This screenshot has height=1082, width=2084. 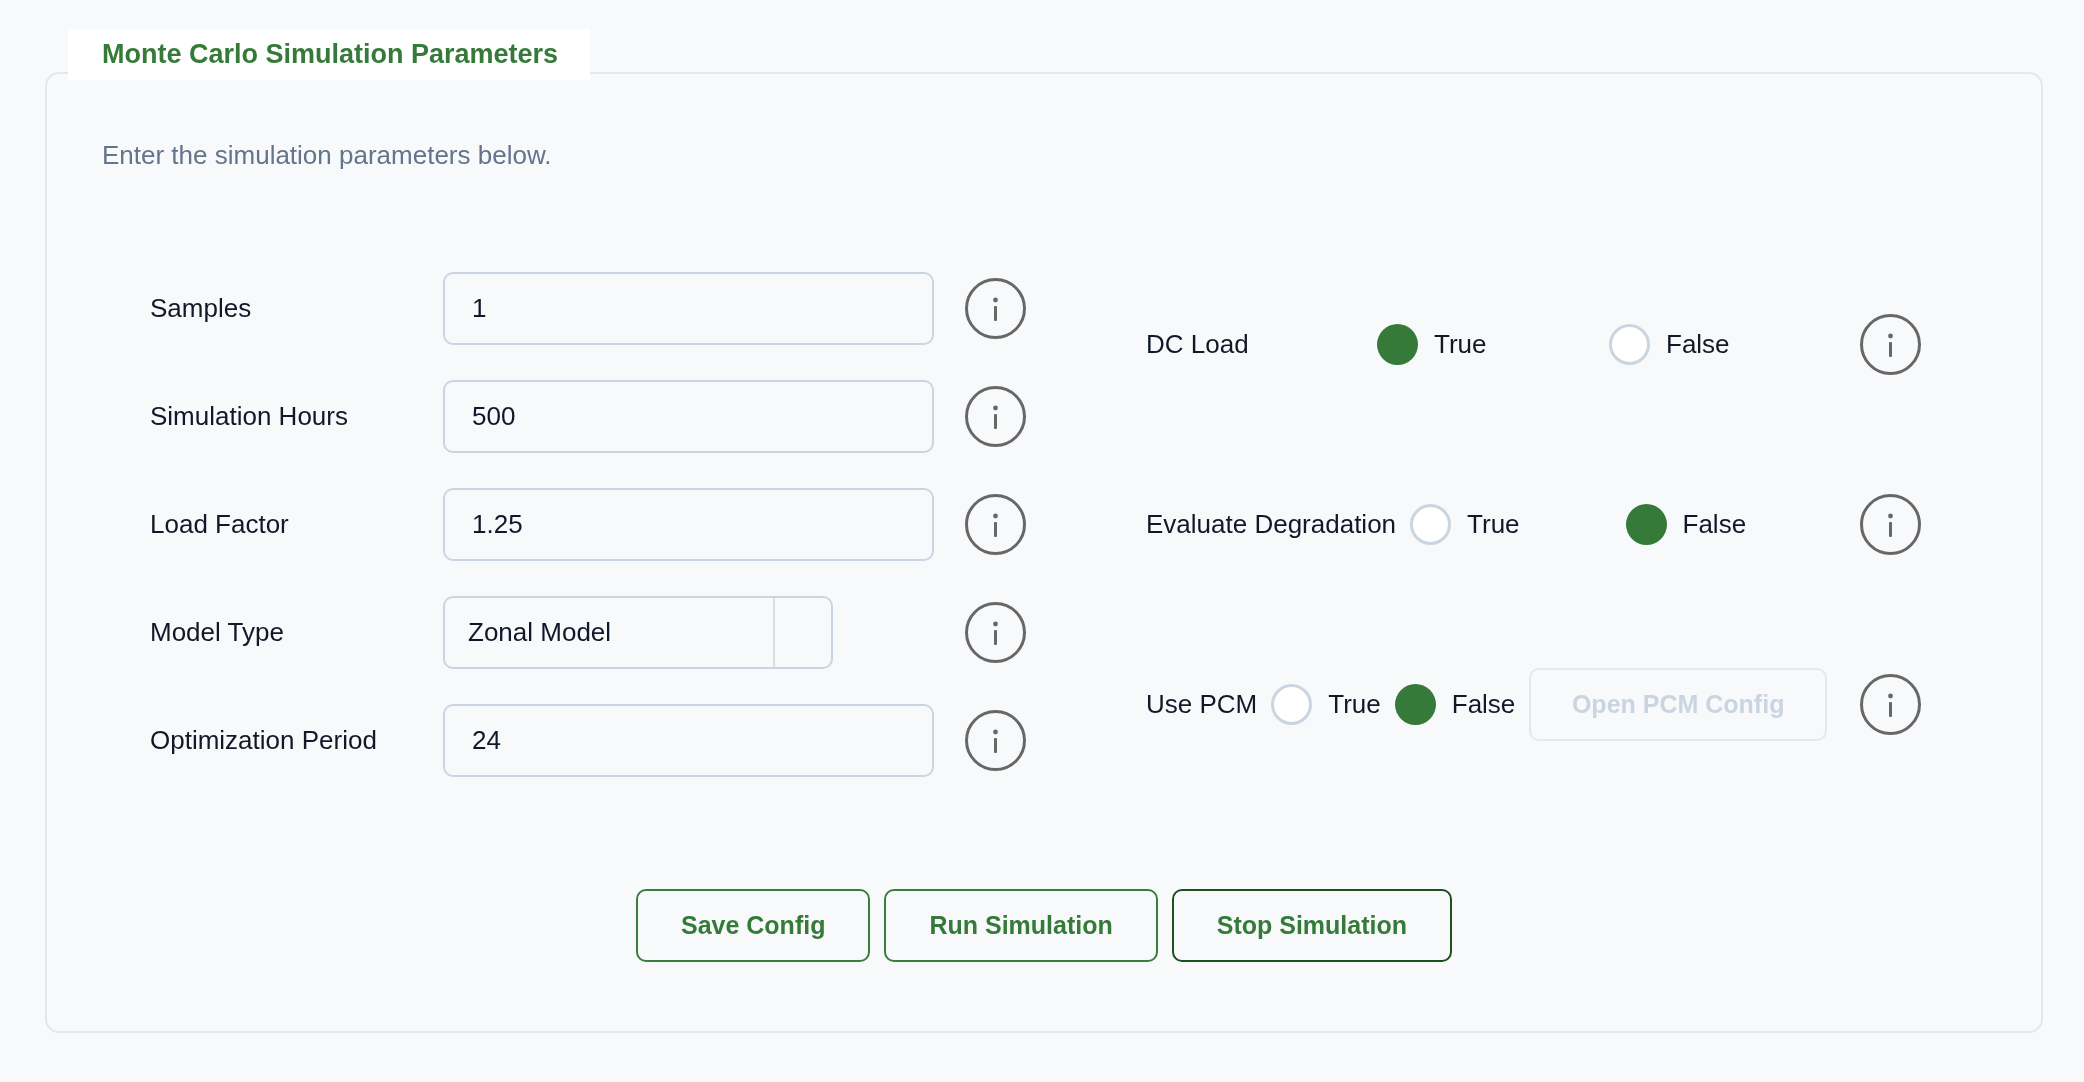 What do you see at coordinates (753, 925) in the screenshot?
I see `action-button: Save Config` at bounding box center [753, 925].